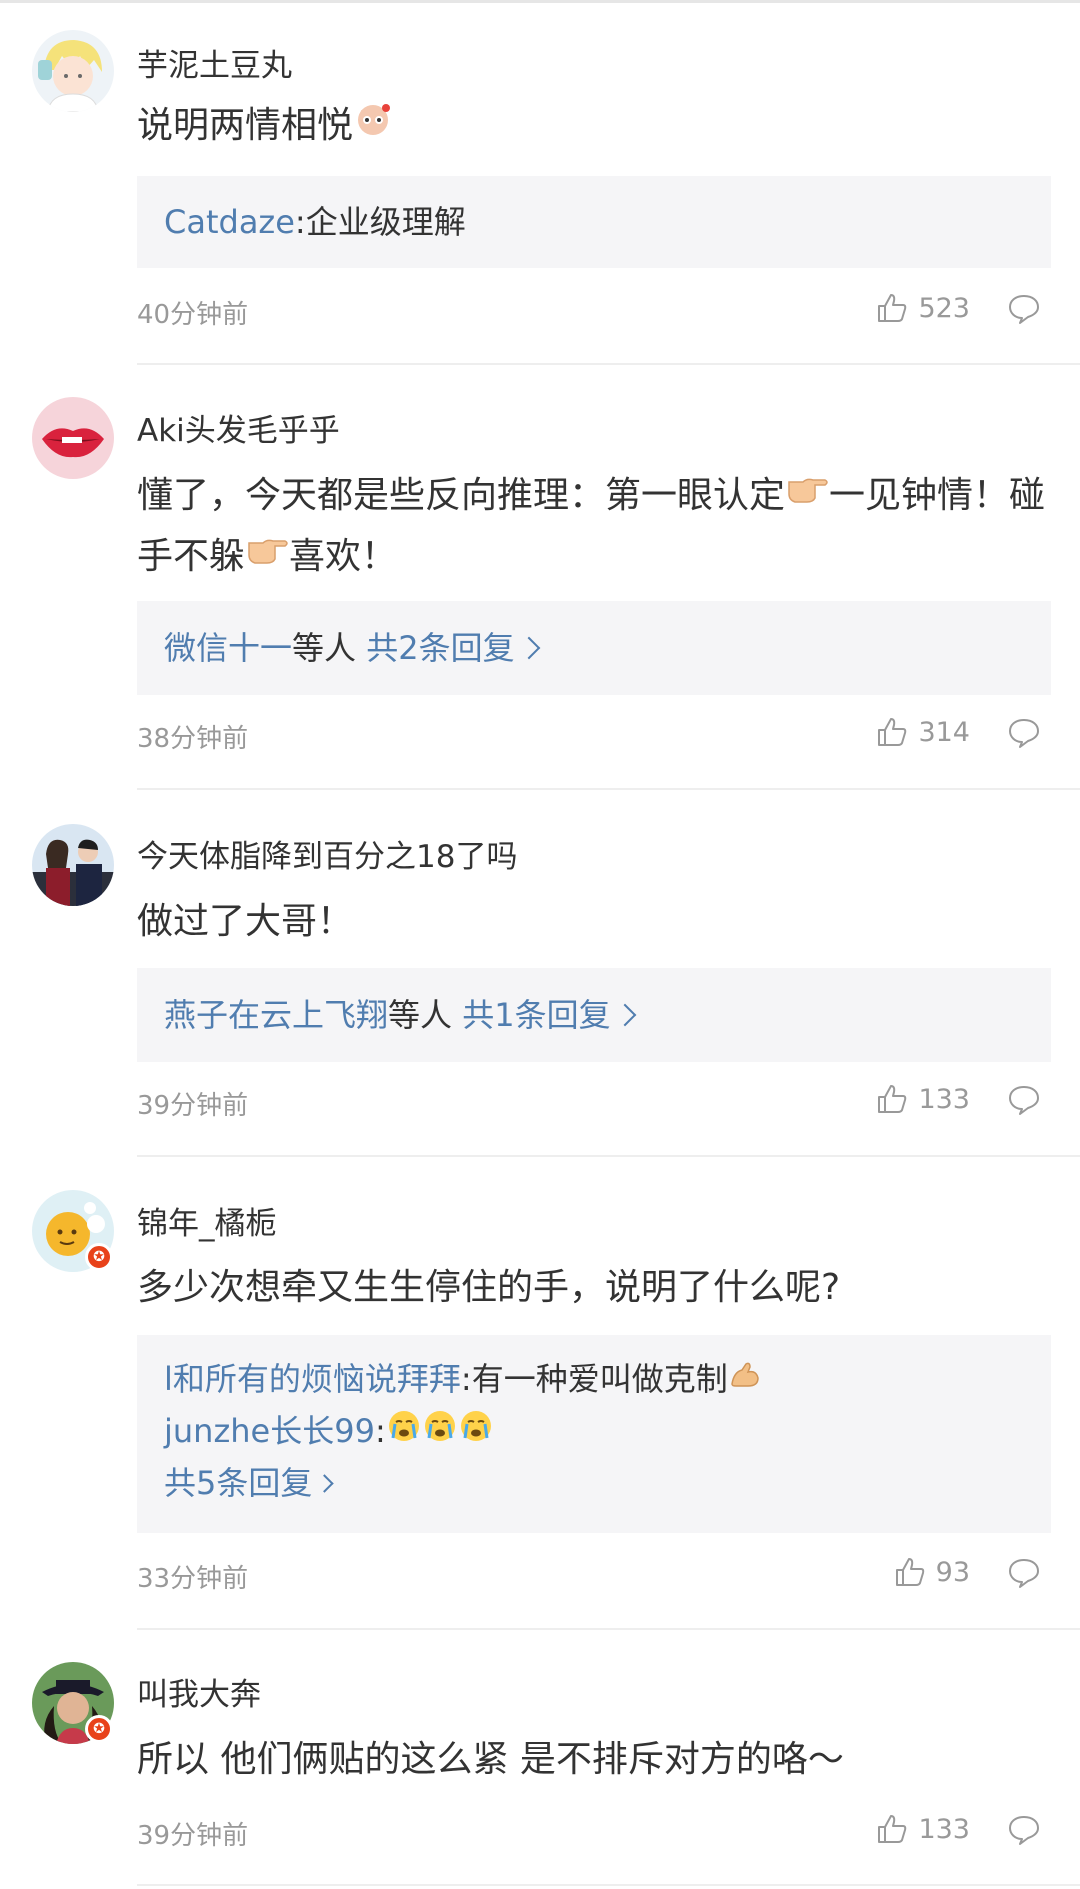 Image resolution: width=1080 pixels, height=1889 pixels. I want to click on reply-summary-box: 微信十一等人 共2条回复, so click(594, 648).